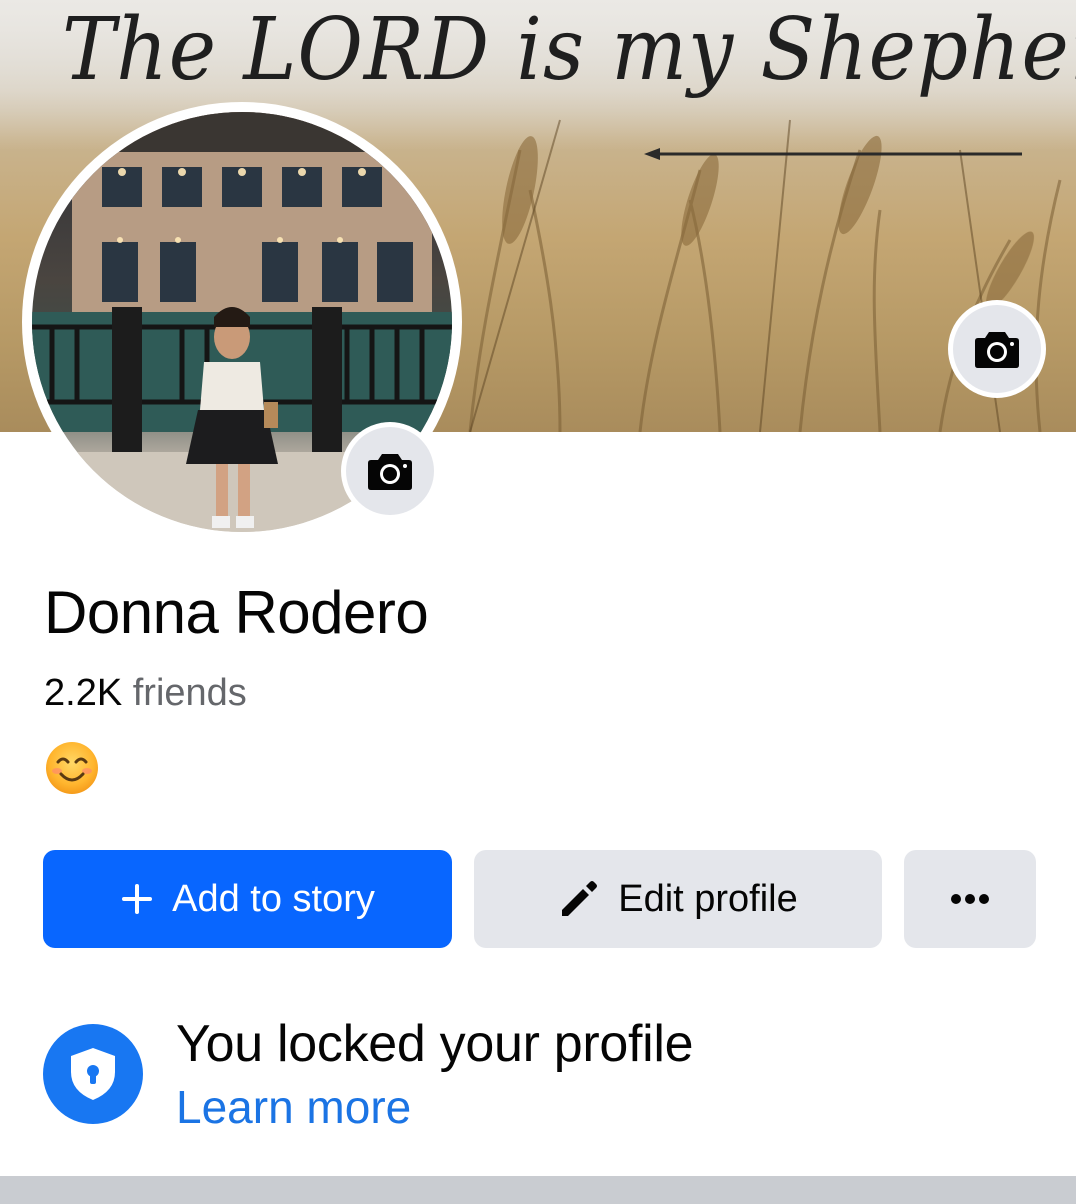 Image resolution: width=1076 pixels, height=1204 pixels. What do you see at coordinates (273, 898) in the screenshot?
I see `add-to-story-label: Add to story` at bounding box center [273, 898].